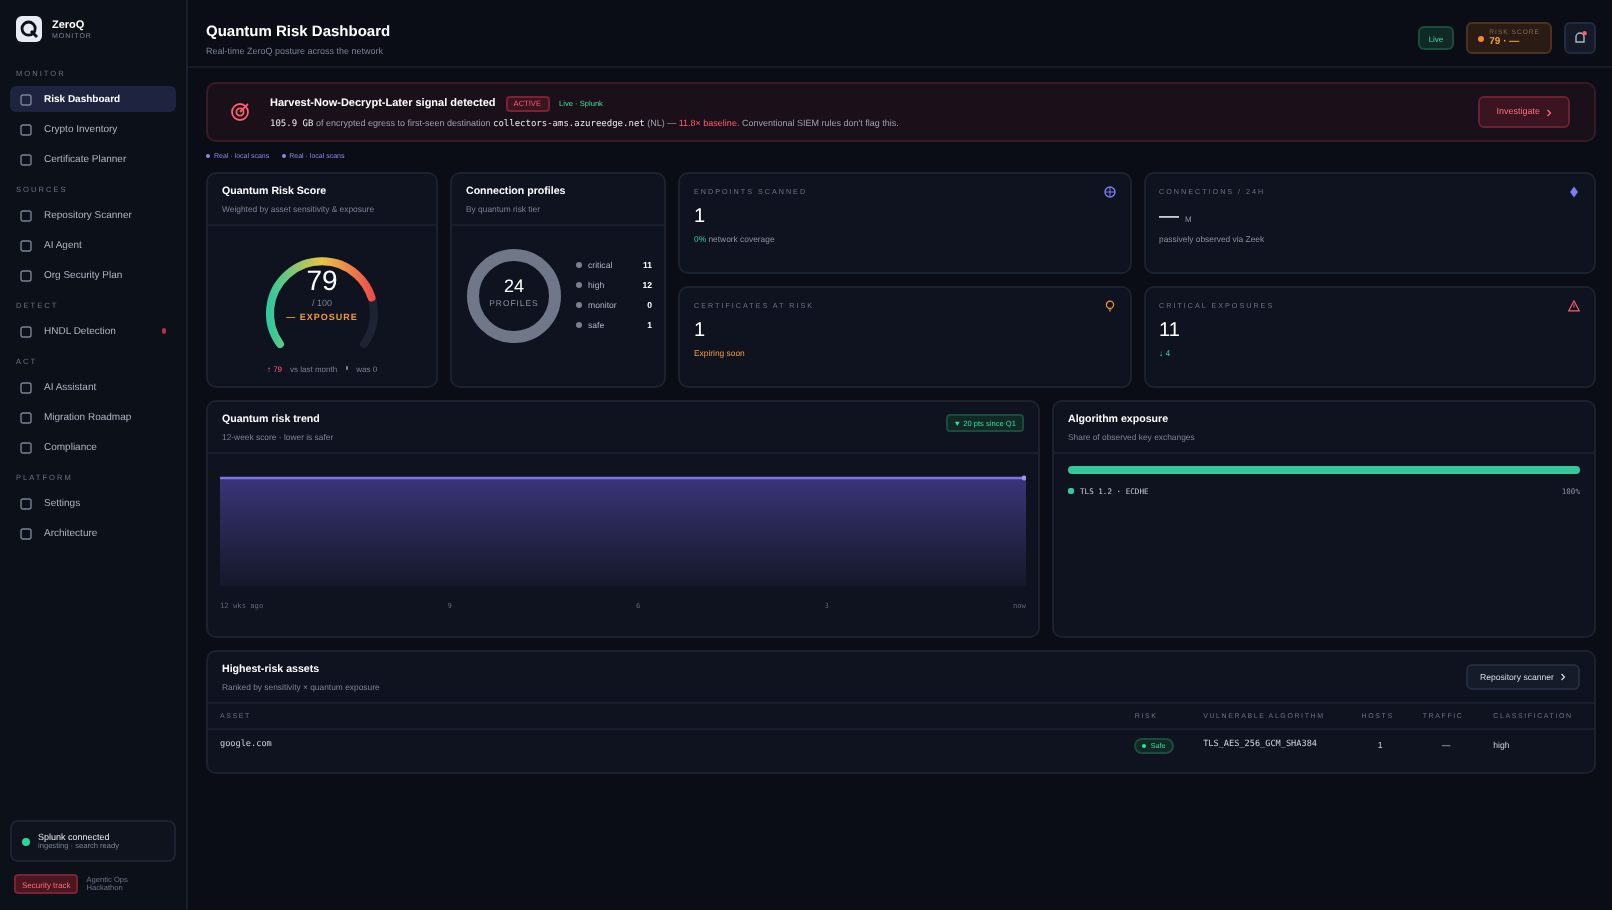 The height and width of the screenshot is (910, 1612). Describe the element at coordinates (1574, 192) in the screenshot. I see `diamond-icon` at that location.